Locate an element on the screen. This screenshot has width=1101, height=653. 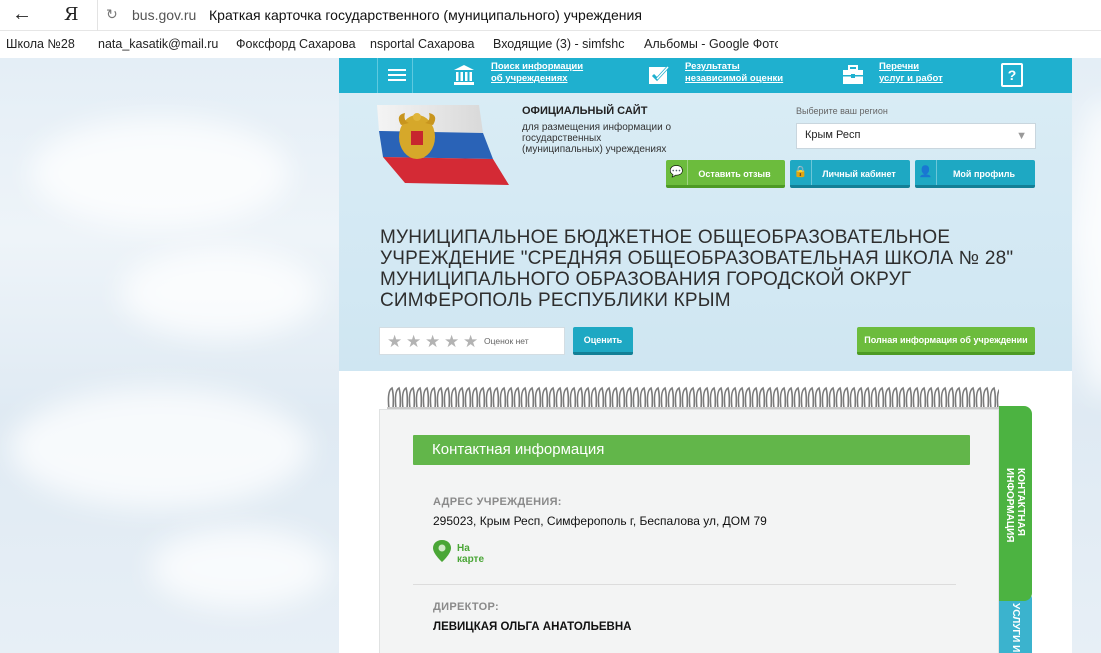
director-label: ДИРЕКТОР: is located at coordinates (466, 607).